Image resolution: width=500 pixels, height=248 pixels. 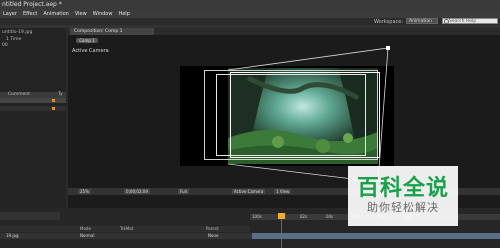 What do you see at coordinates (446, 21) in the screenshot?
I see `search-icon` at bounding box center [446, 21].